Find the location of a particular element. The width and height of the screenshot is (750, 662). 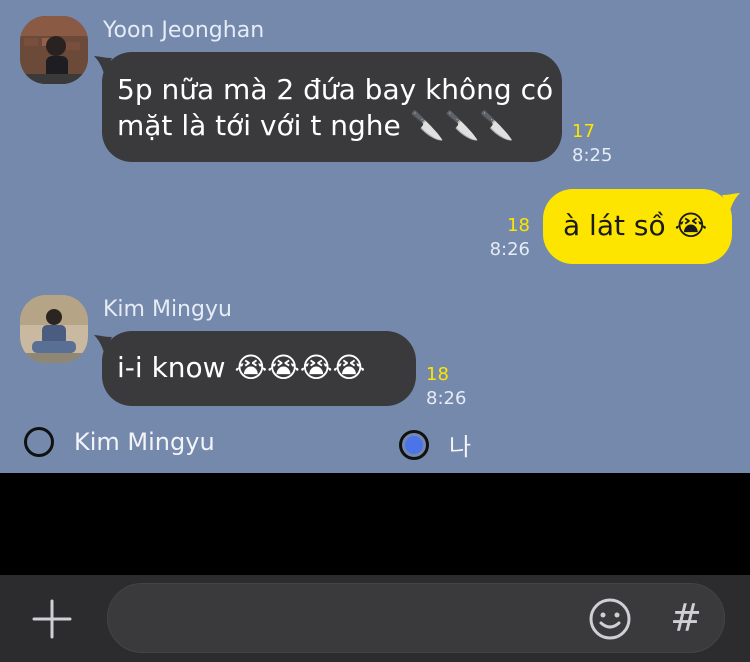

radio-selected-dot is located at coordinates (414, 444).